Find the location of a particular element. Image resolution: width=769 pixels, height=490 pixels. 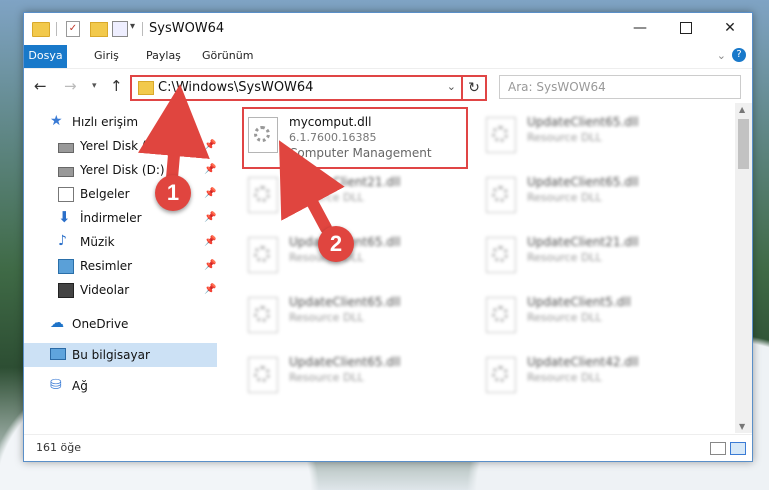

minimize-button: — is located at coordinates (640, 28).